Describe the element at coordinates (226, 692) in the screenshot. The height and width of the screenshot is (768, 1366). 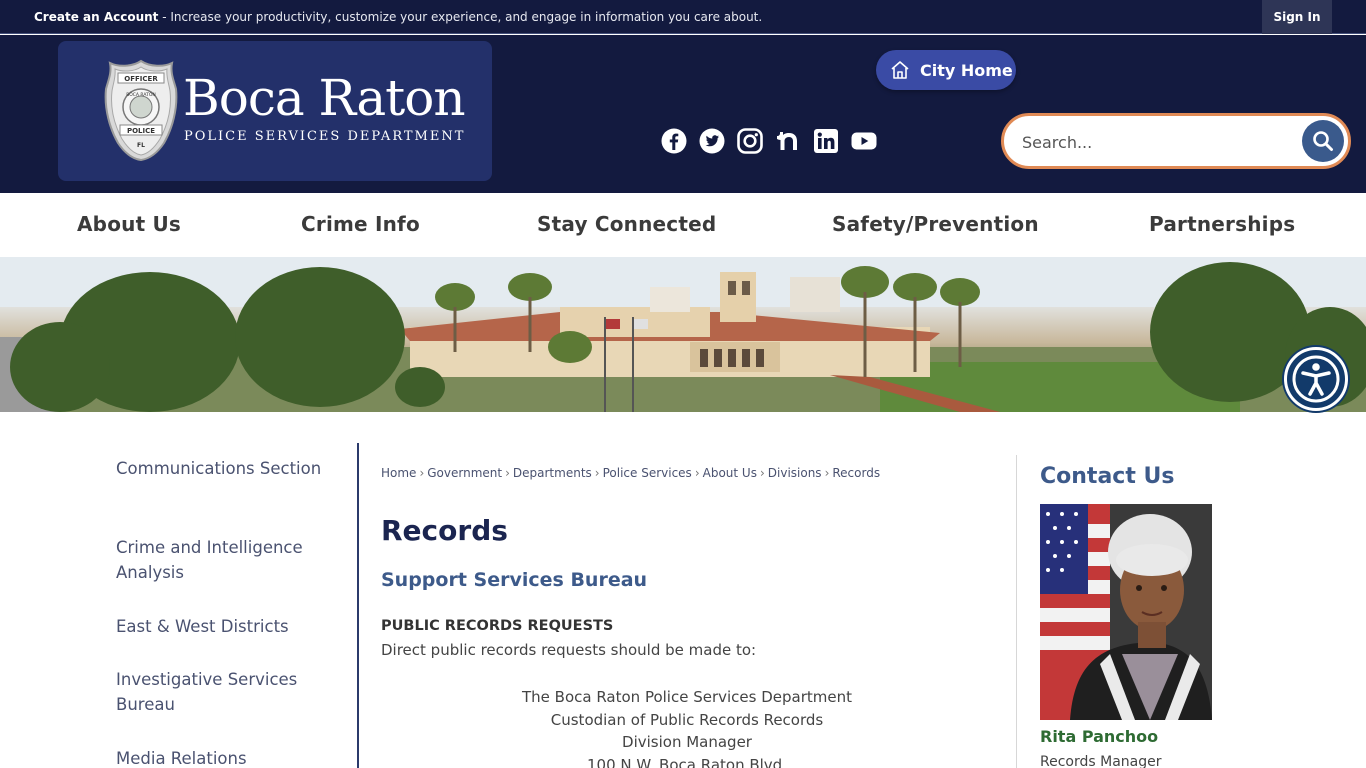
I see `sidenav-investigative-services-bureau: Investigative Services Bureau` at that location.